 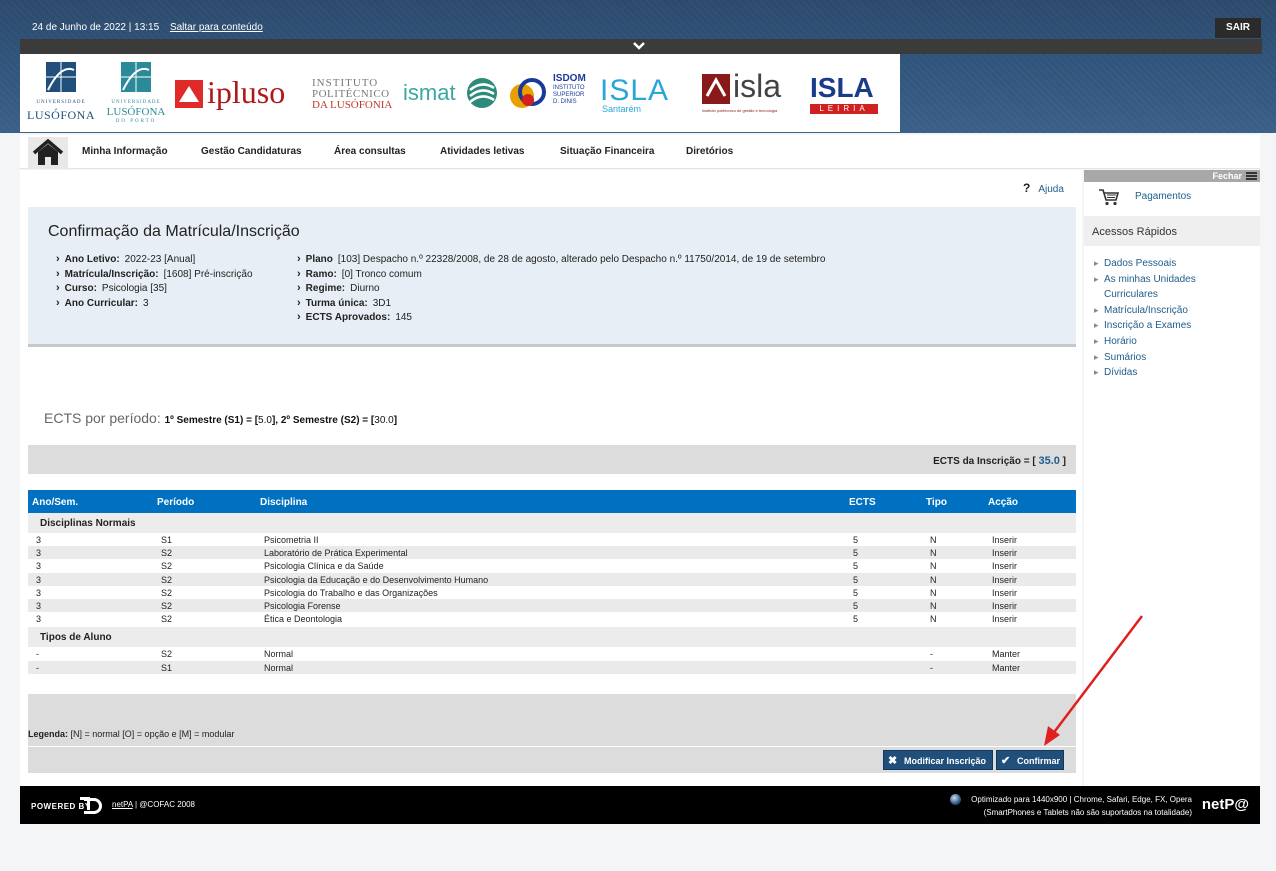 I want to click on lusofona-logo: UNIVERSIDADE LUSÓFONA, so click(x=61, y=93).